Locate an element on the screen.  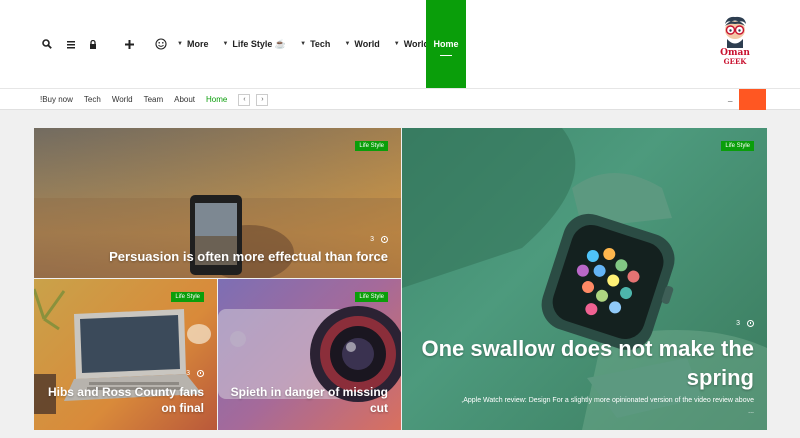
nav-item-tech: ▼ Tech is located at coordinates (315, 44).